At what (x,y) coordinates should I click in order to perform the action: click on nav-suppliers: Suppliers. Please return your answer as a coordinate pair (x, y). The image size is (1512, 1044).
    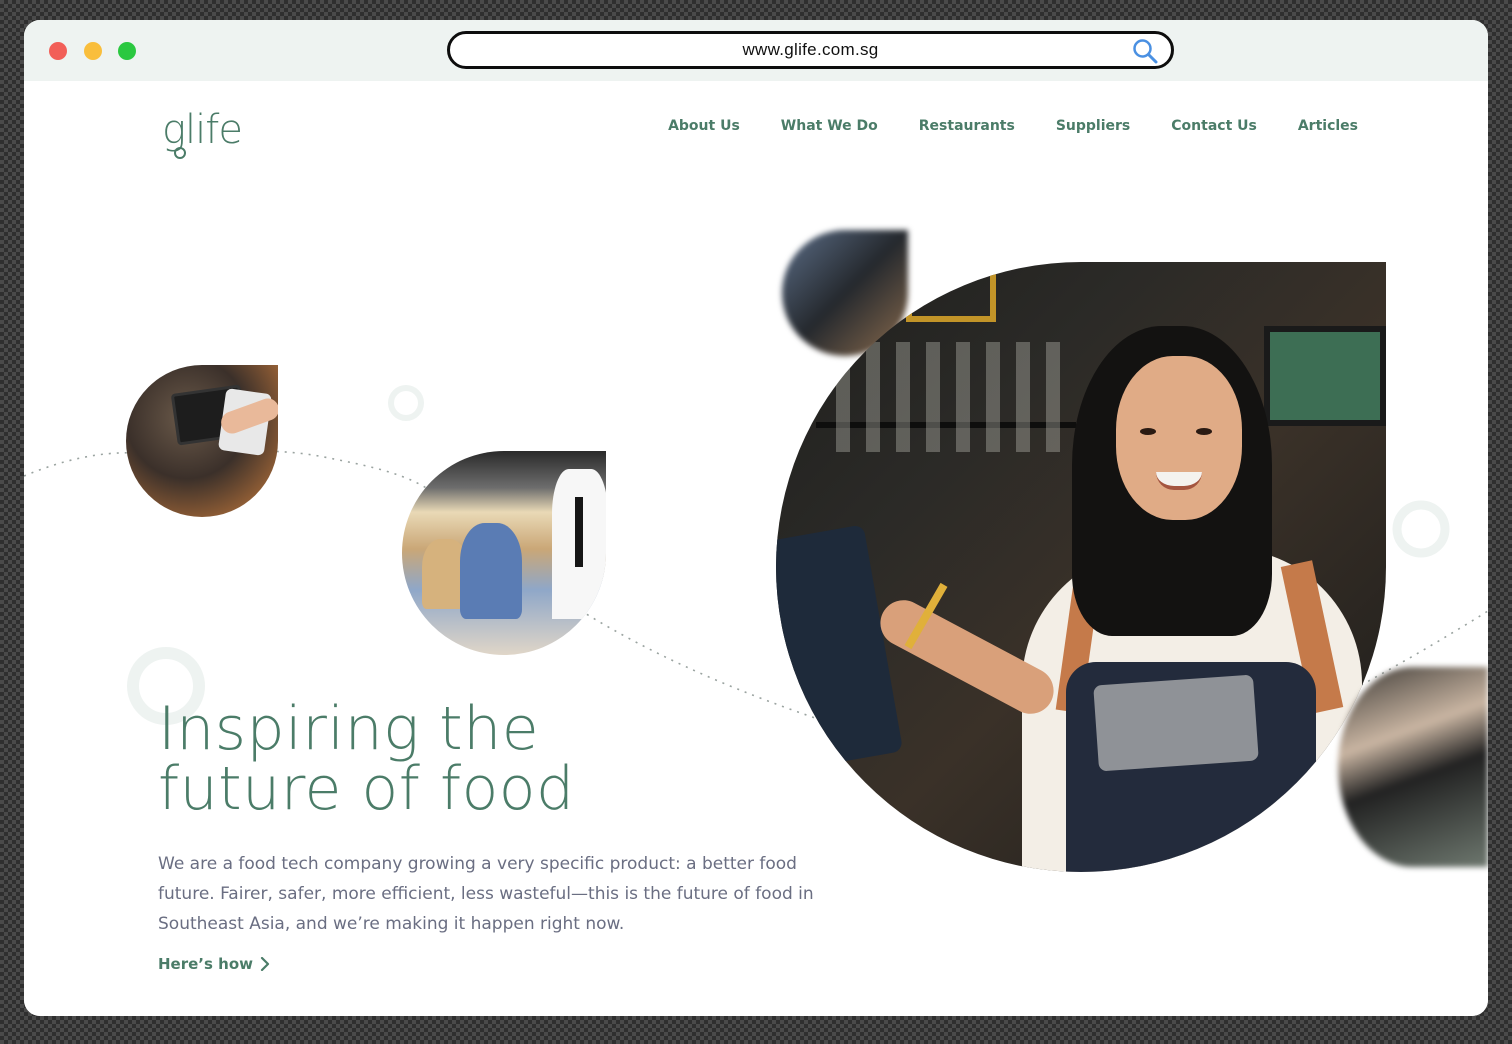
    Looking at the image, I should click on (1093, 126).